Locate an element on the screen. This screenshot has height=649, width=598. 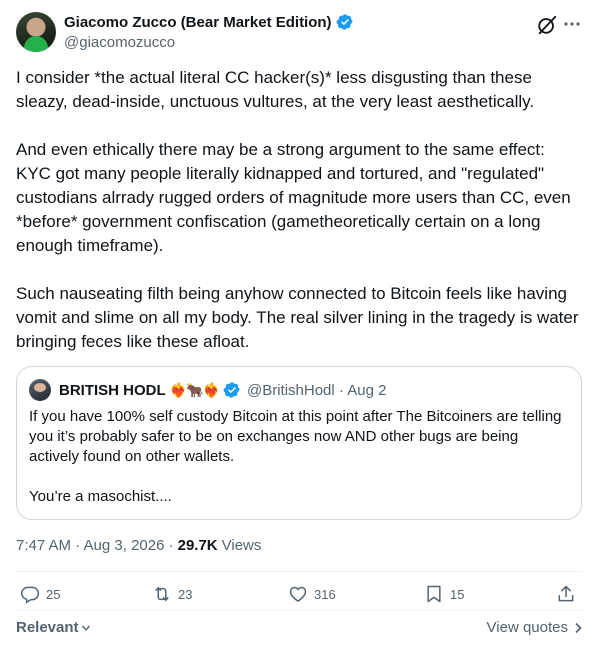
sort-dropdown: Relevant is located at coordinates (53, 627).